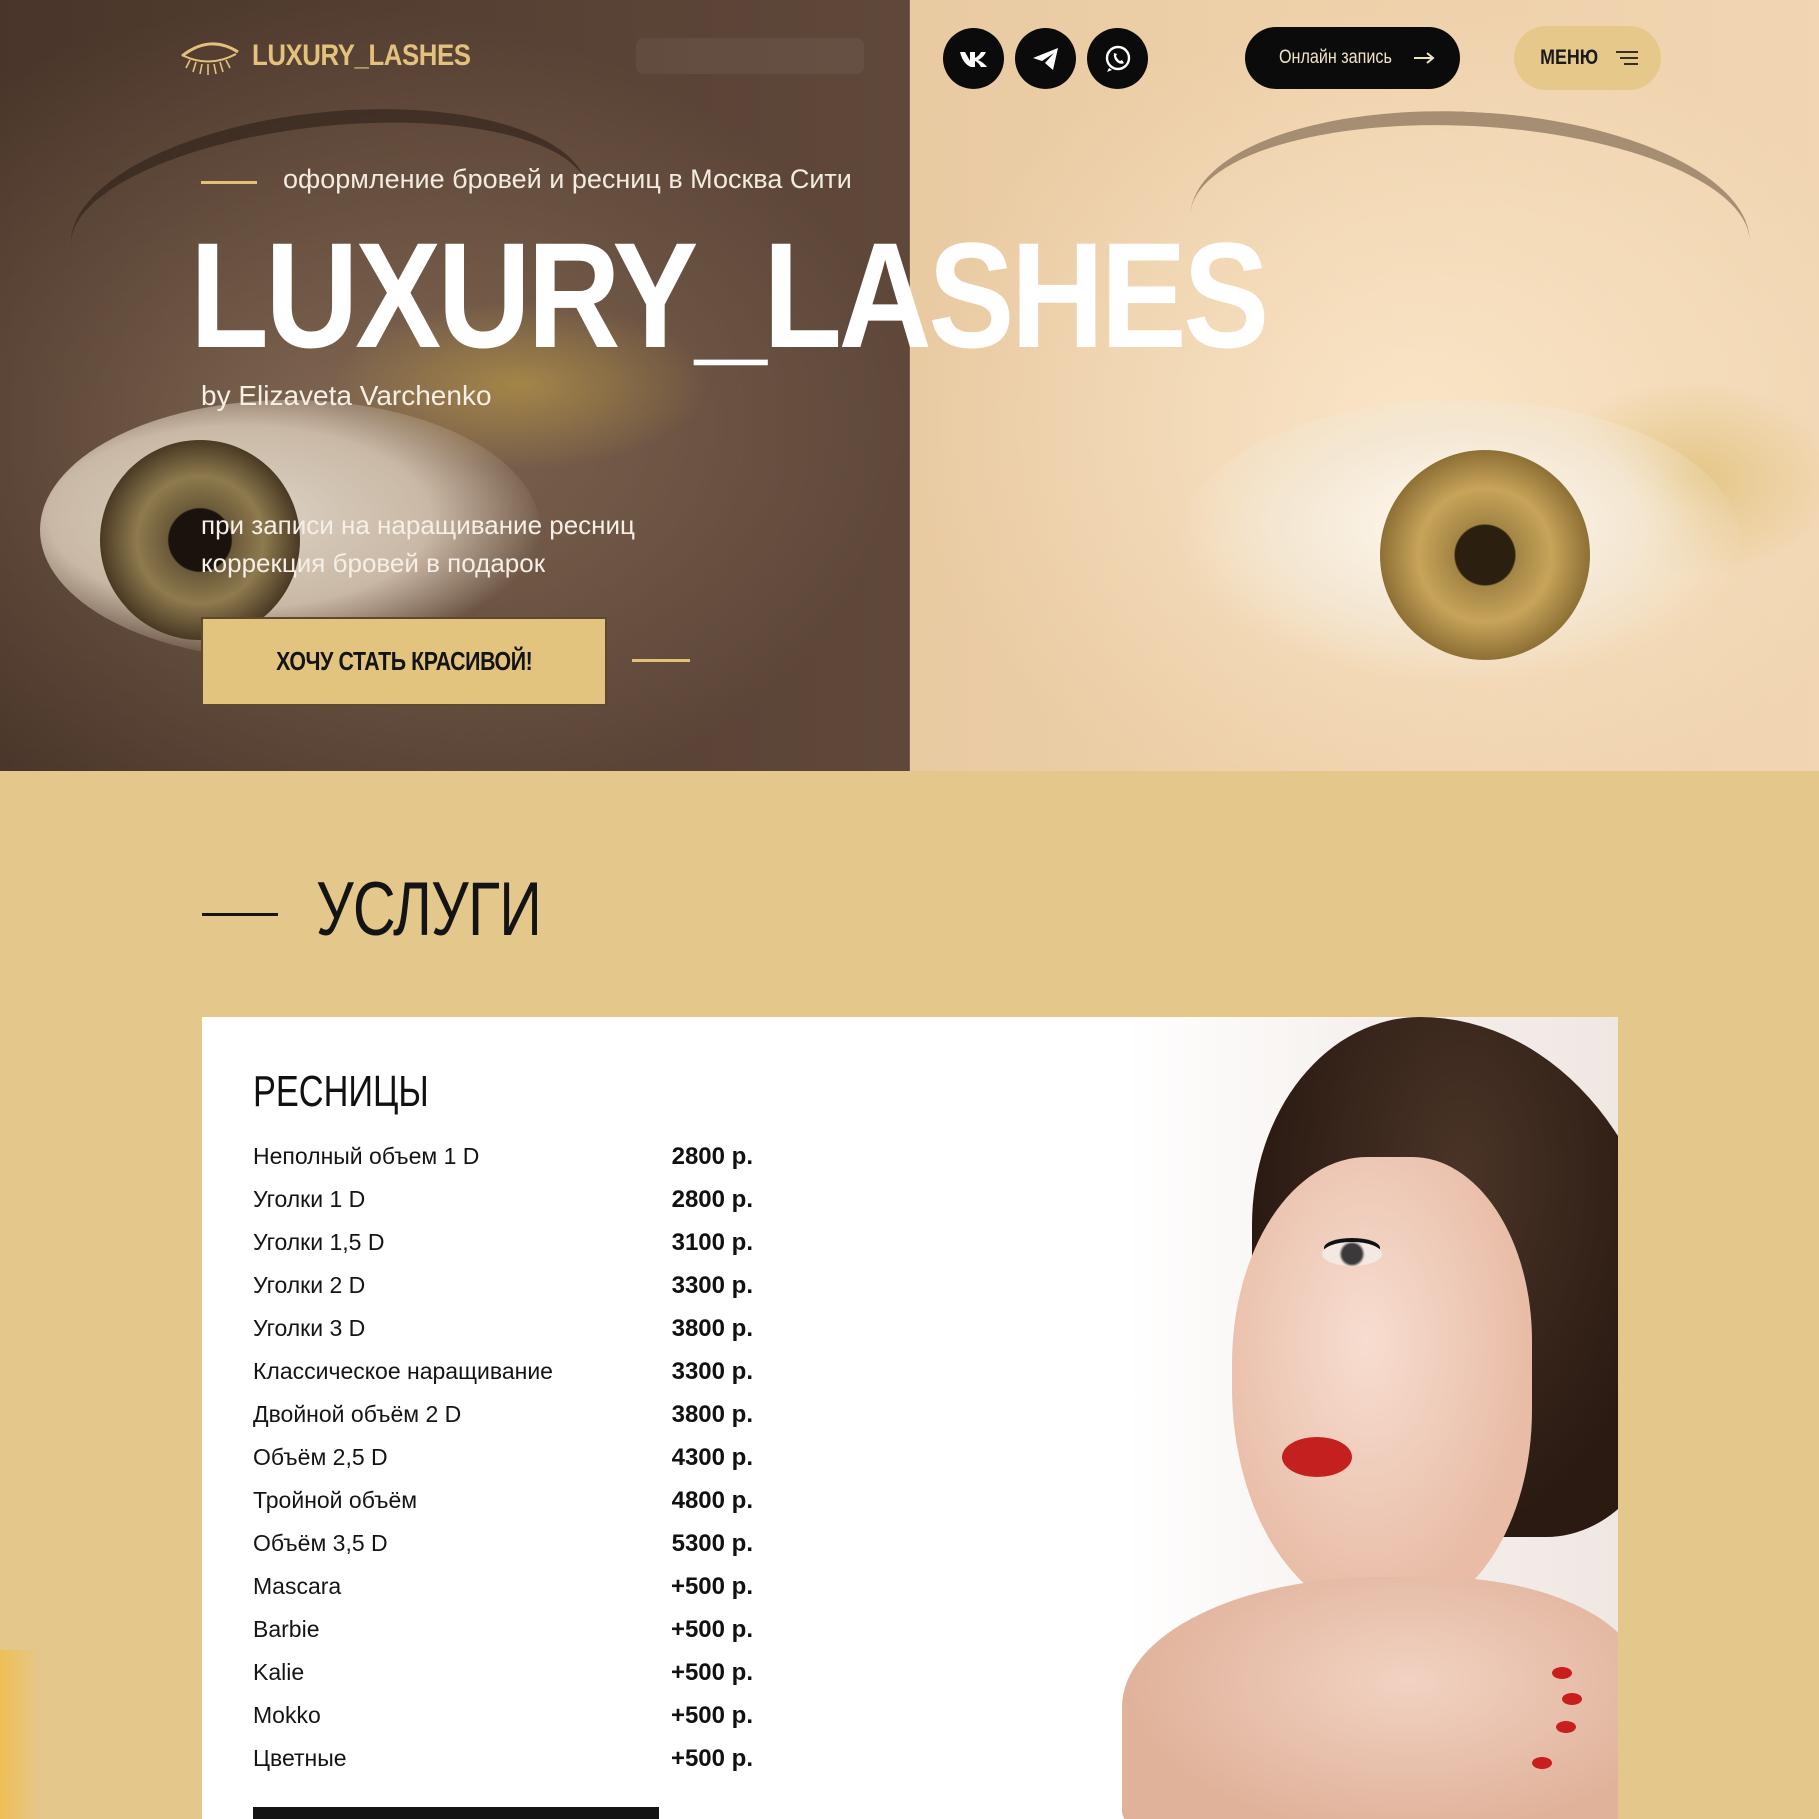  Describe the element at coordinates (357, 1414) in the screenshot. I see `service-name: Двойной объём 2 D` at that location.